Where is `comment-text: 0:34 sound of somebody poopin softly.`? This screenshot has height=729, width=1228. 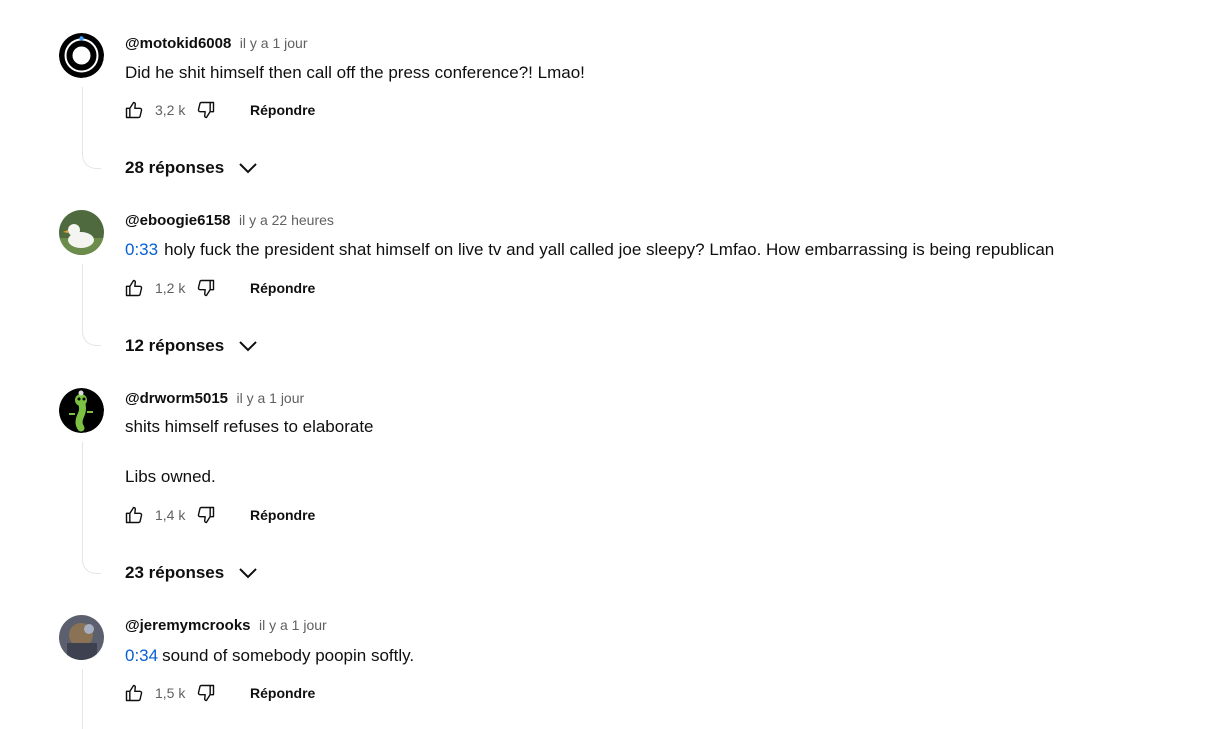
comment-text: 0:34 sound of somebody poopin softly. is located at coordinates (269, 656).